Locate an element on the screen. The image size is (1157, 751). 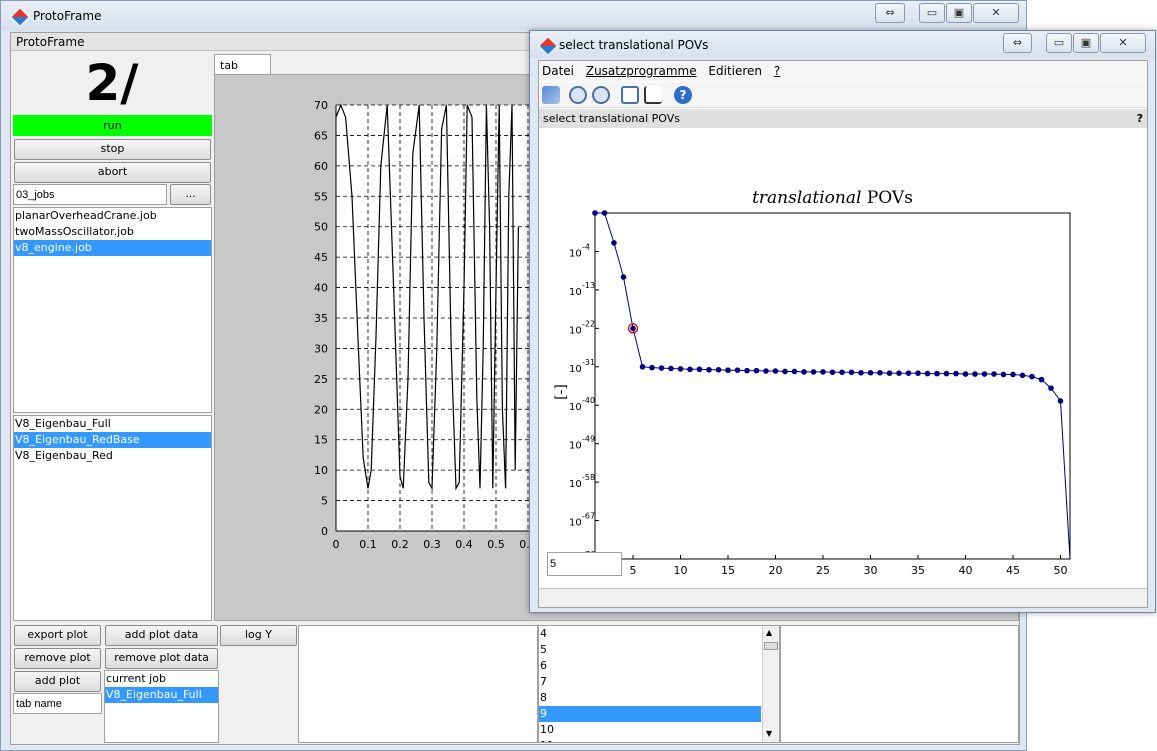
datatip-icon is located at coordinates (630, 95).